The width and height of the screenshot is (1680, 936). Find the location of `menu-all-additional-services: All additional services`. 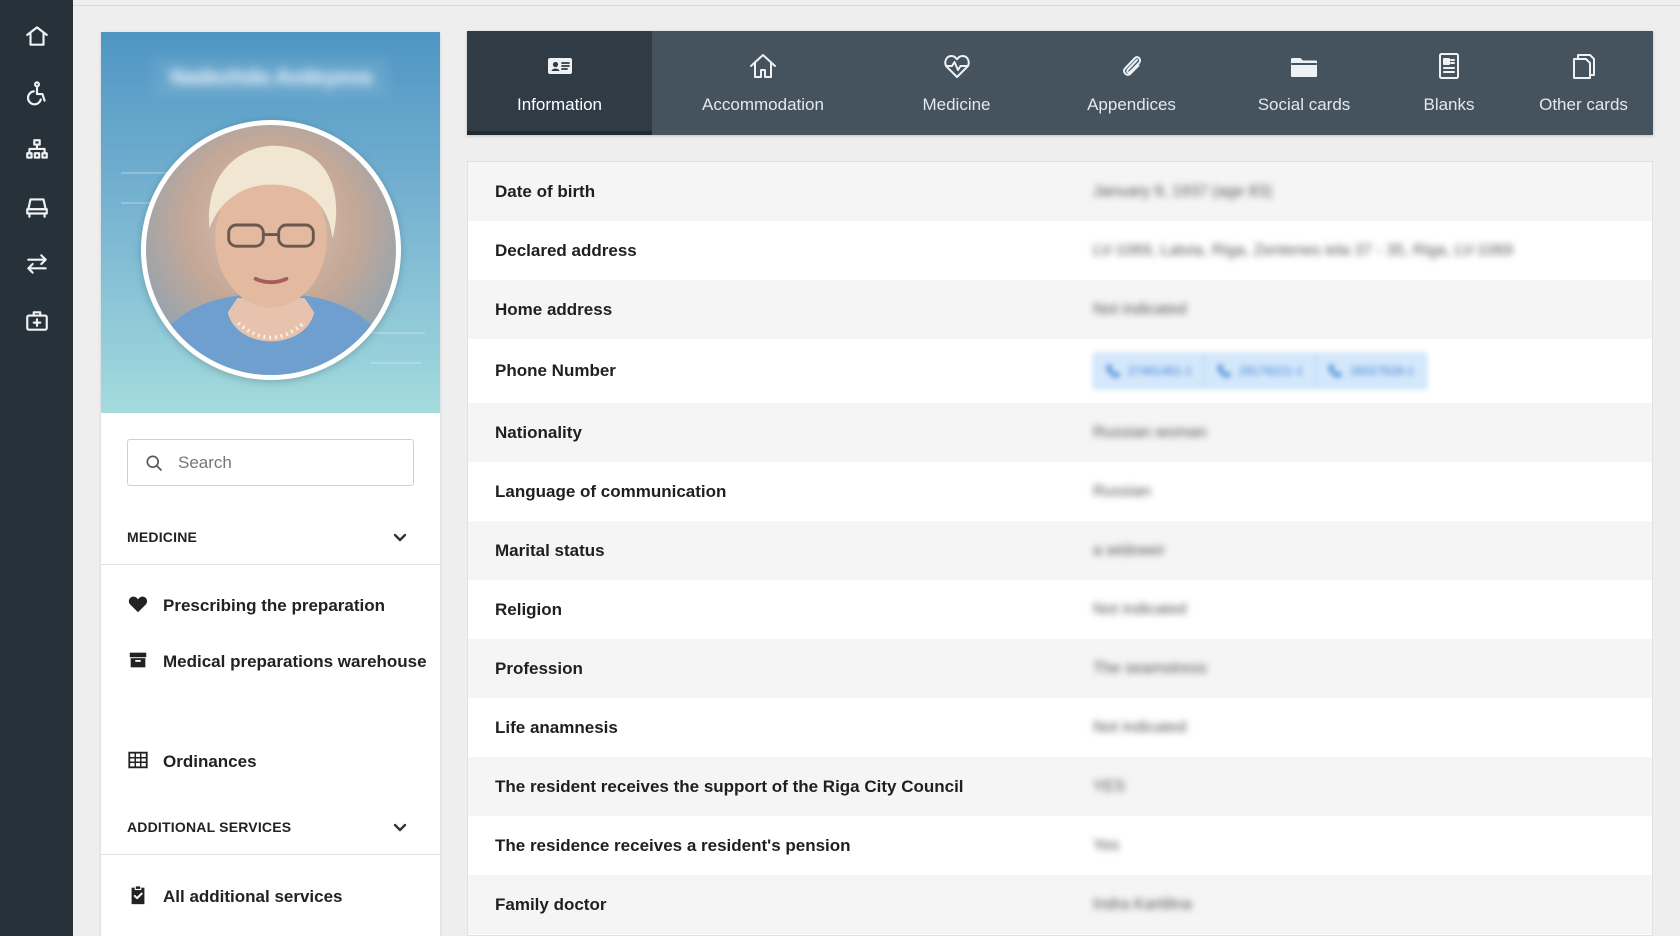

menu-all-additional-services: All additional services is located at coordinates (277, 897).